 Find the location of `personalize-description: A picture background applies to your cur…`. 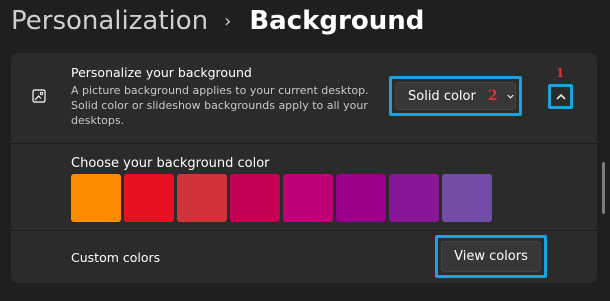

personalize-description: A picture background applies to your cur… is located at coordinates (220, 105).